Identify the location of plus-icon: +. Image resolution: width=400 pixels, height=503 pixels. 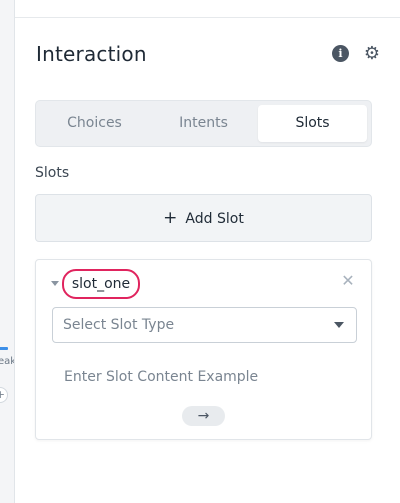
(170, 218).